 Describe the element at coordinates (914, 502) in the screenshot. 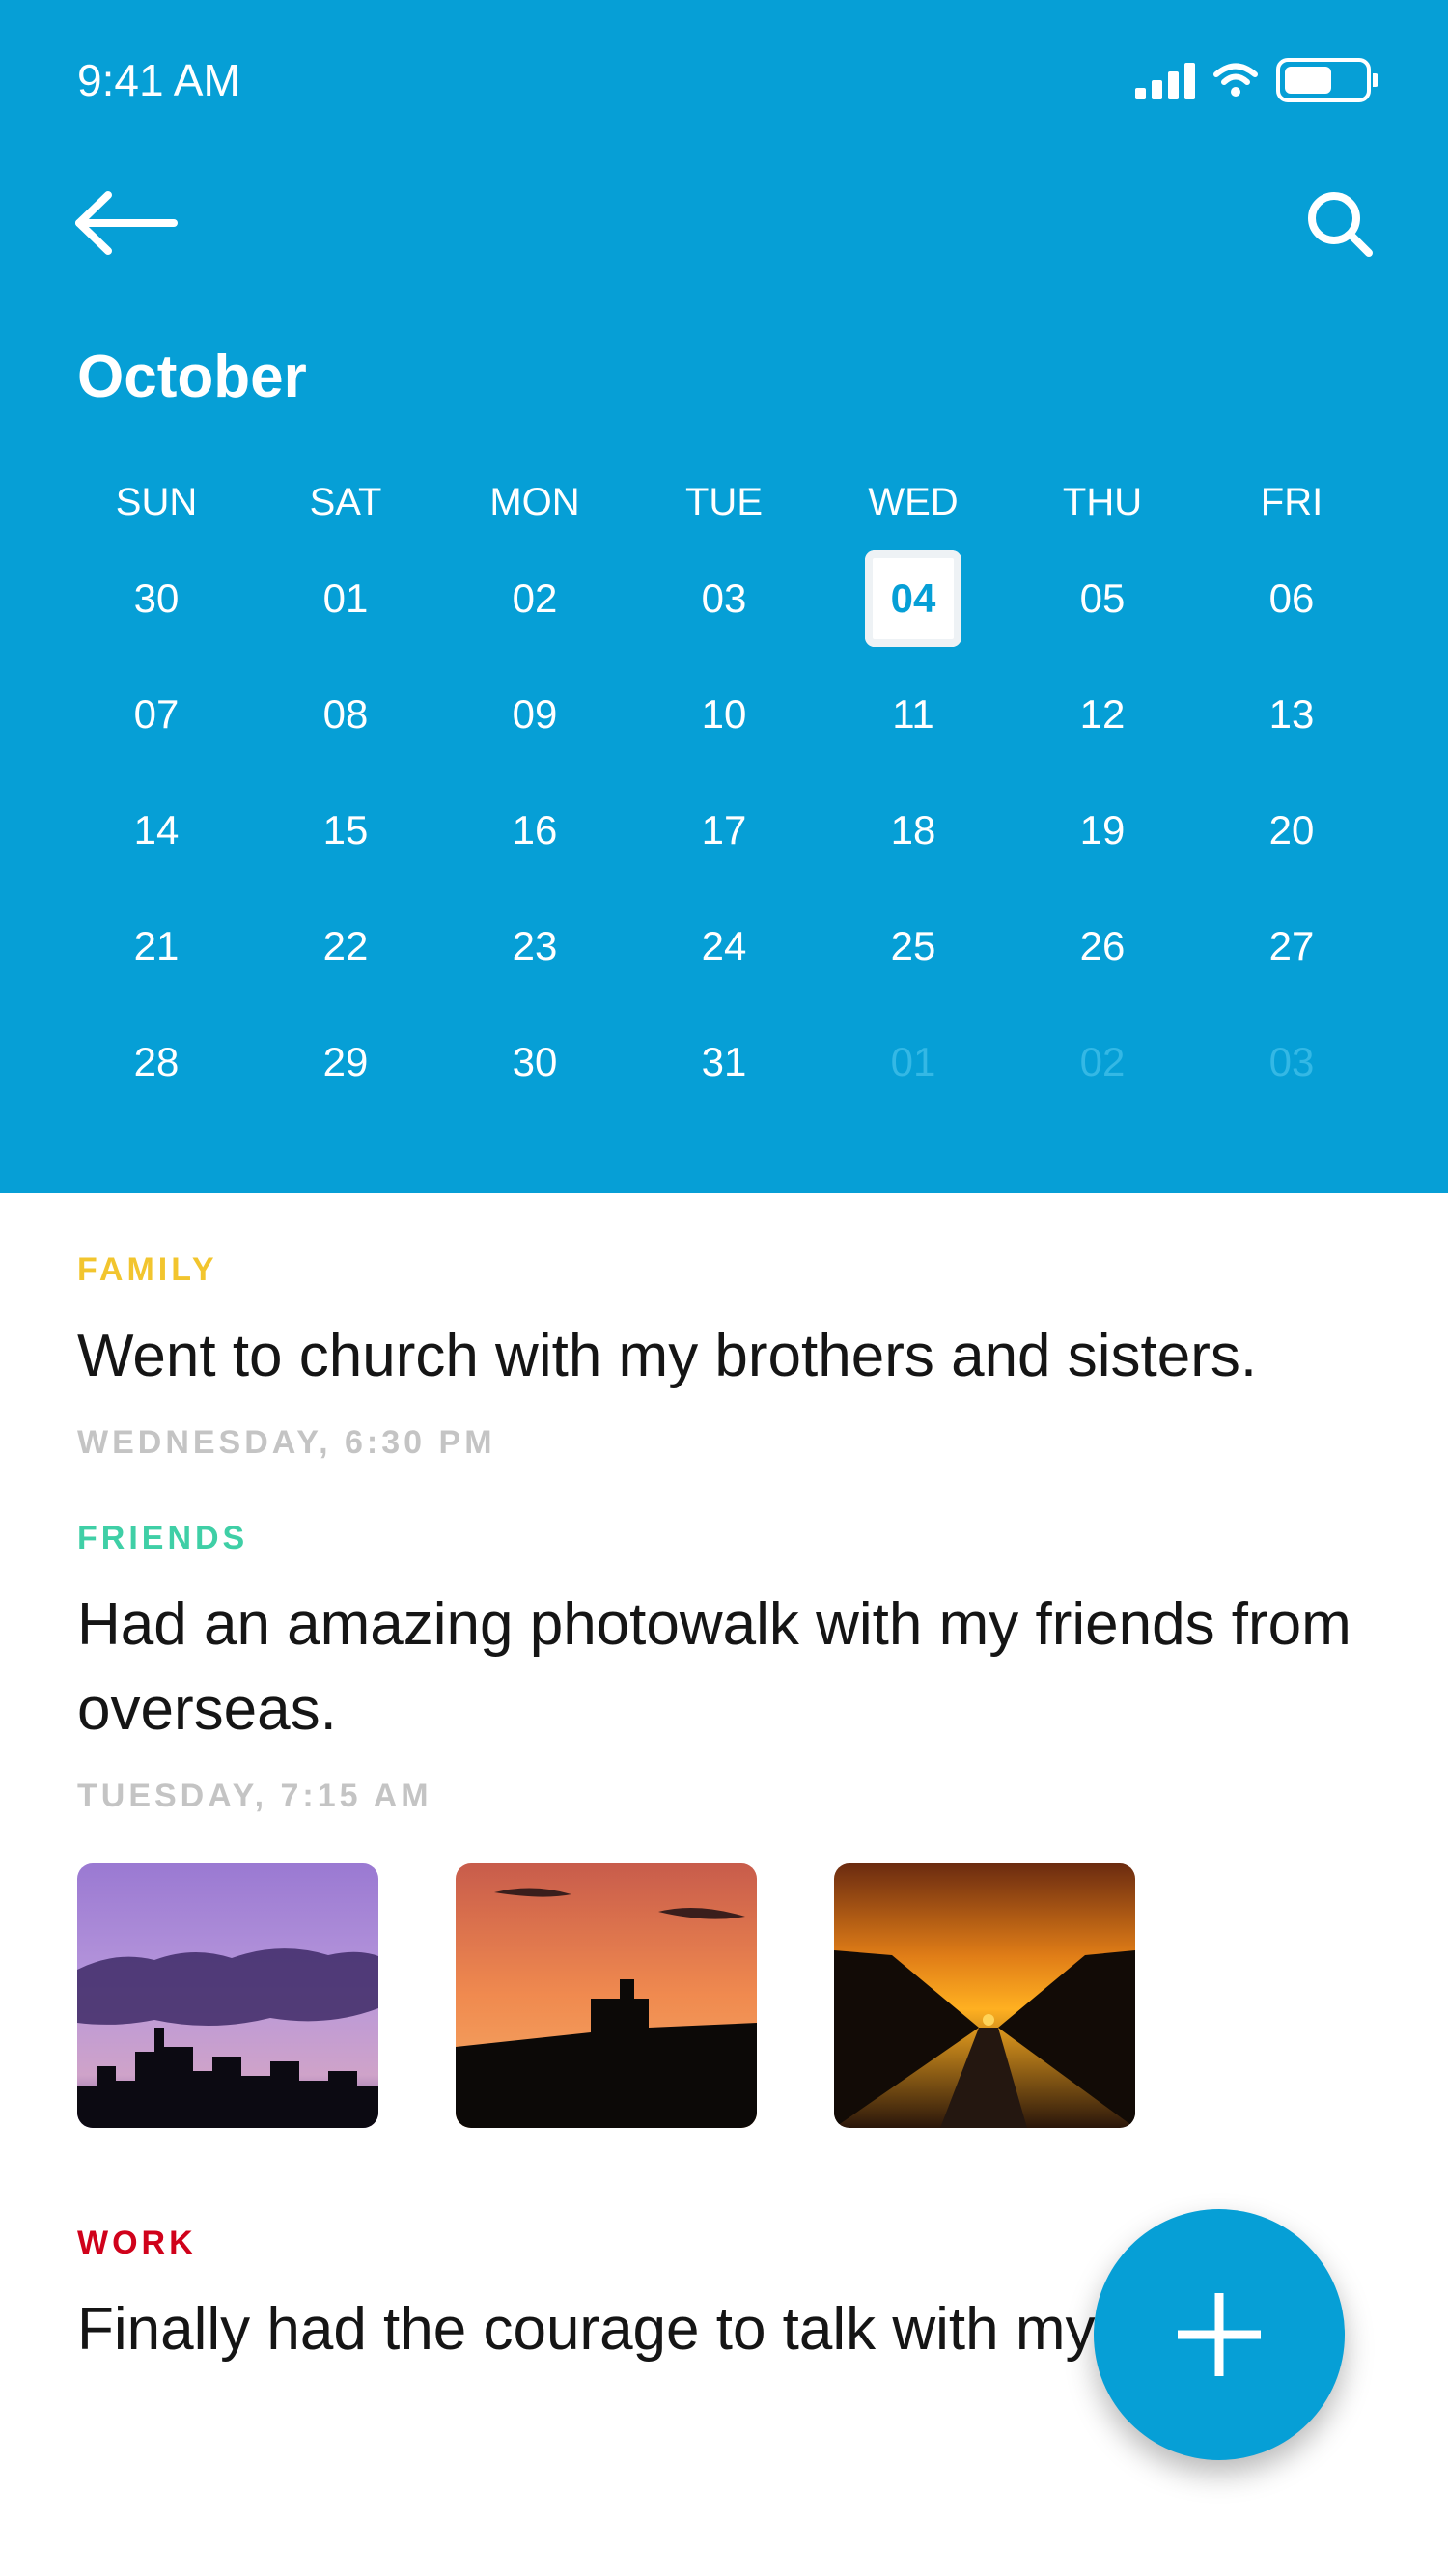

I see `weekday-label: WED` at that location.